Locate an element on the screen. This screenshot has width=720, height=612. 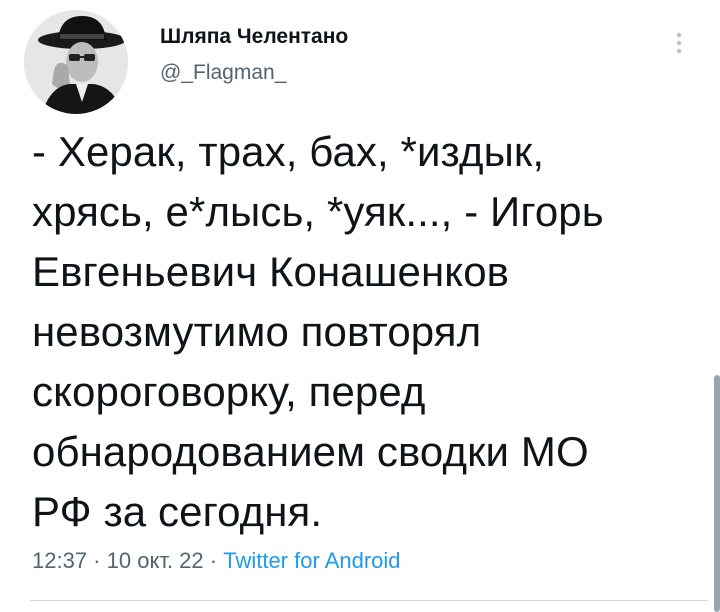
tweet-text-line: РФ за сегодня. is located at coordinates (177, 511).